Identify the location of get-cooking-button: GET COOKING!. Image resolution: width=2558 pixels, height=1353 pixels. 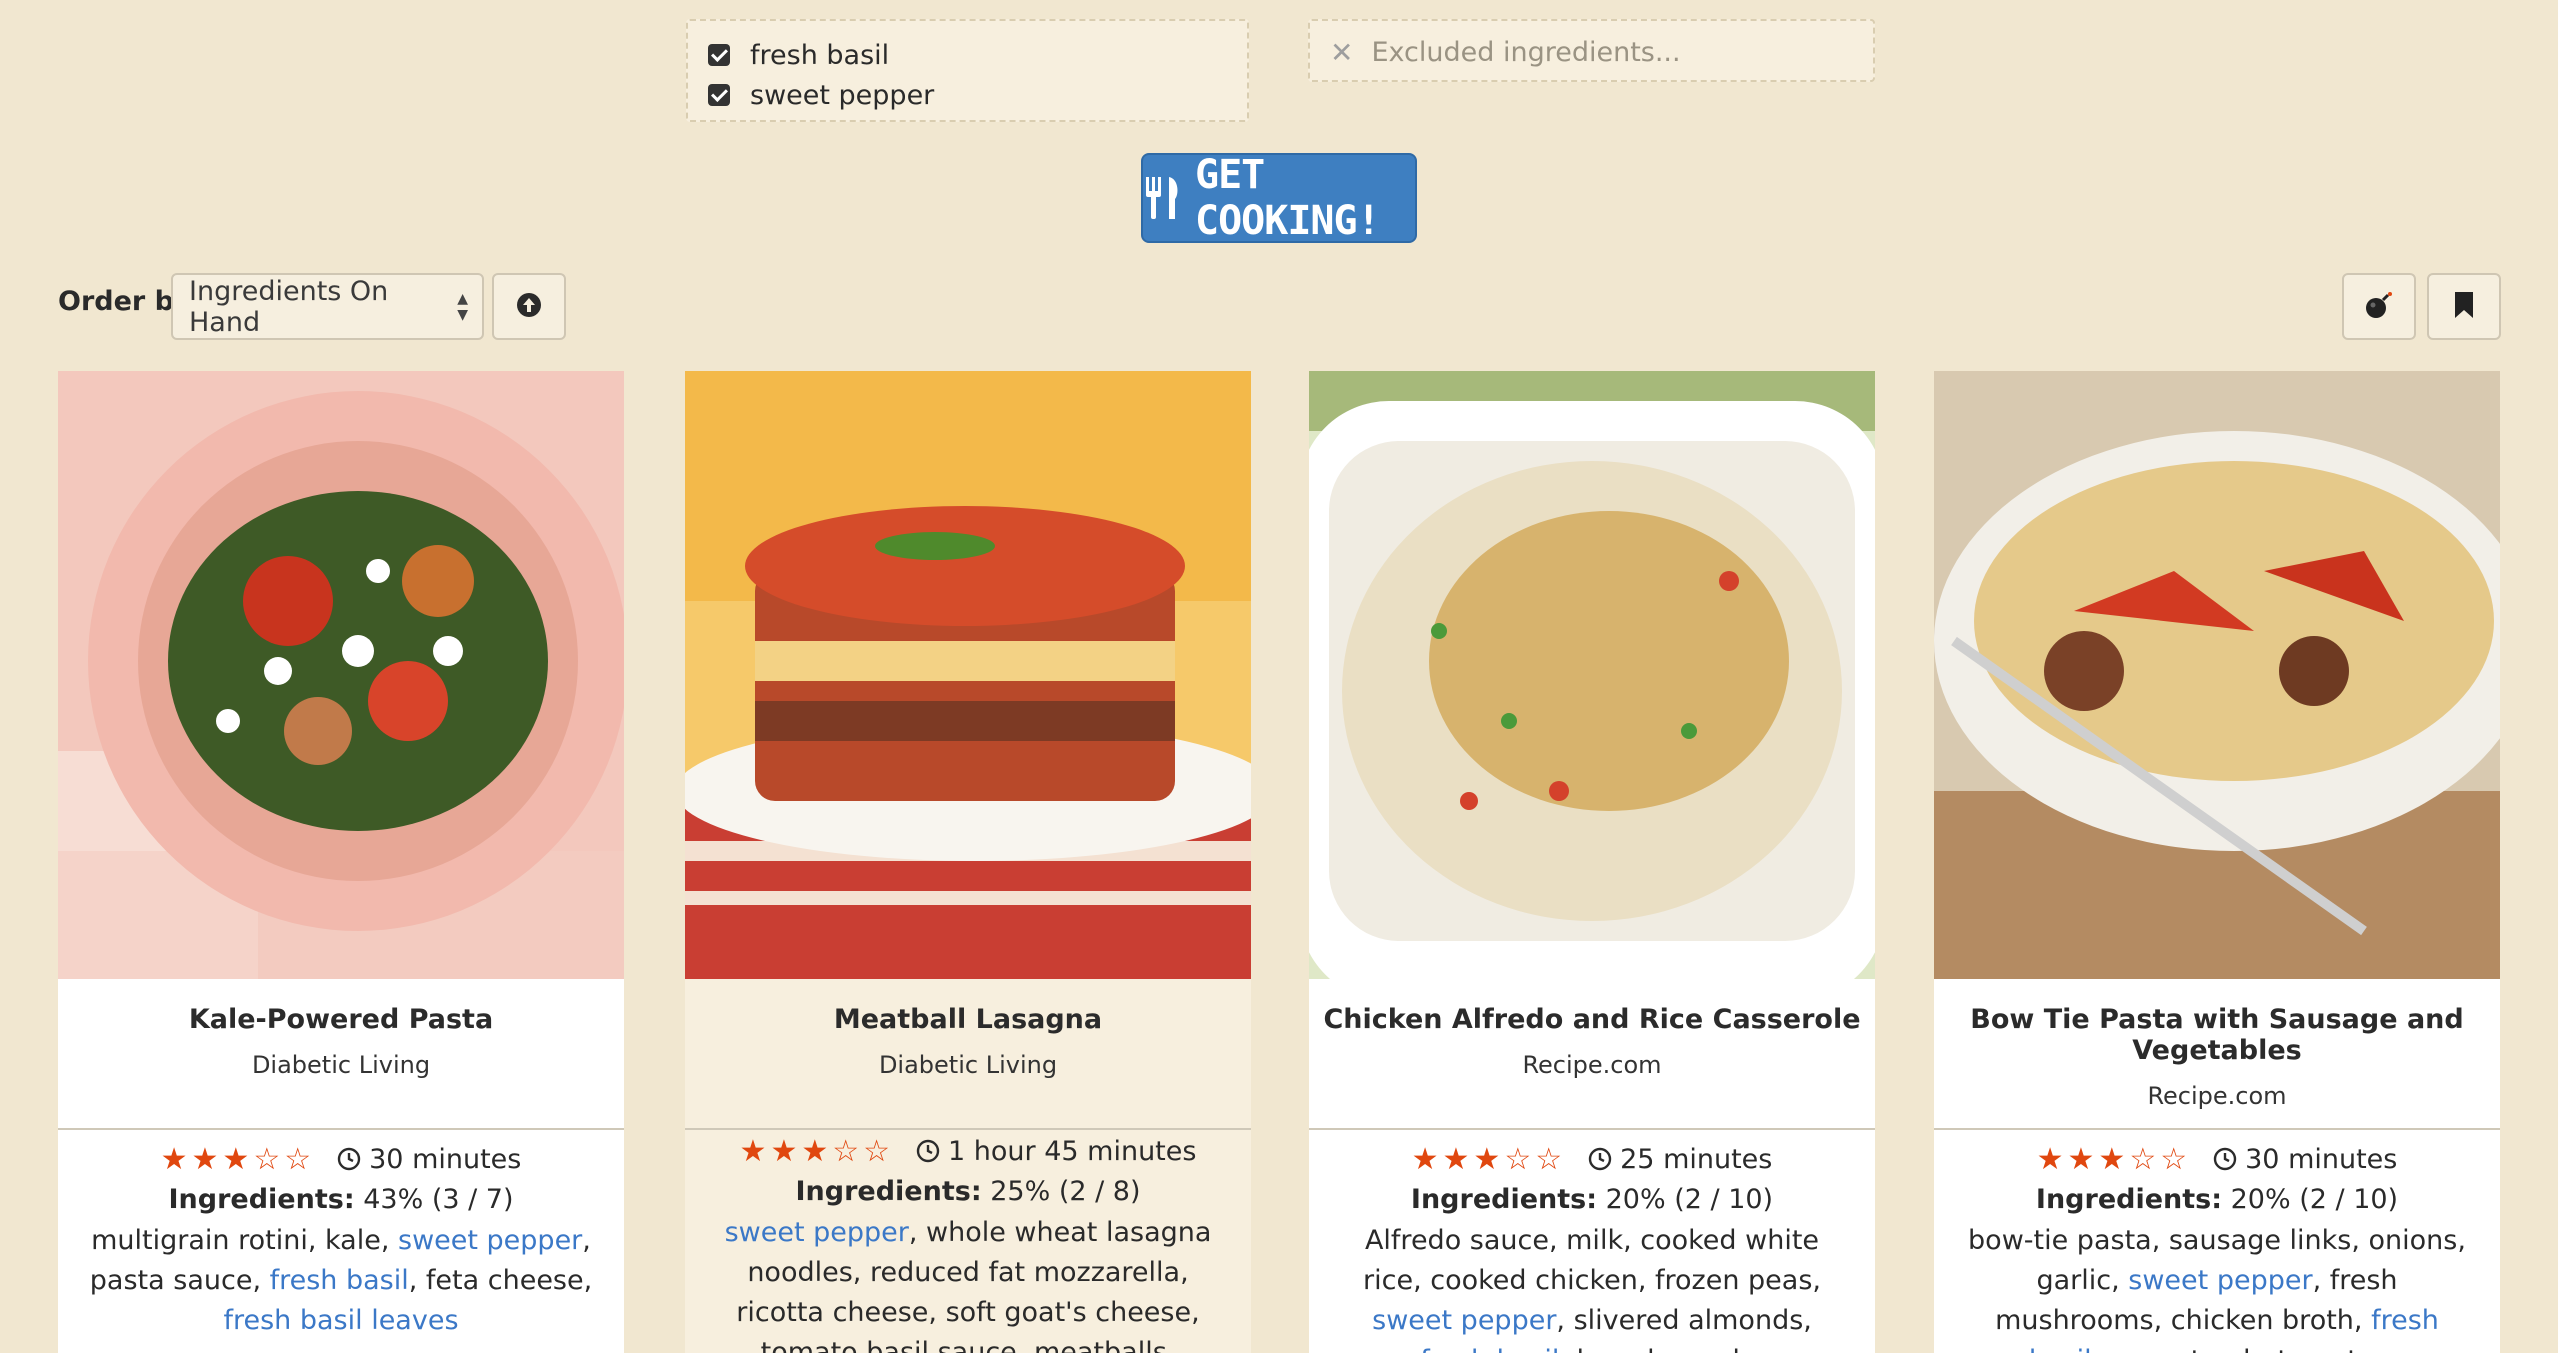
(1279, 198).